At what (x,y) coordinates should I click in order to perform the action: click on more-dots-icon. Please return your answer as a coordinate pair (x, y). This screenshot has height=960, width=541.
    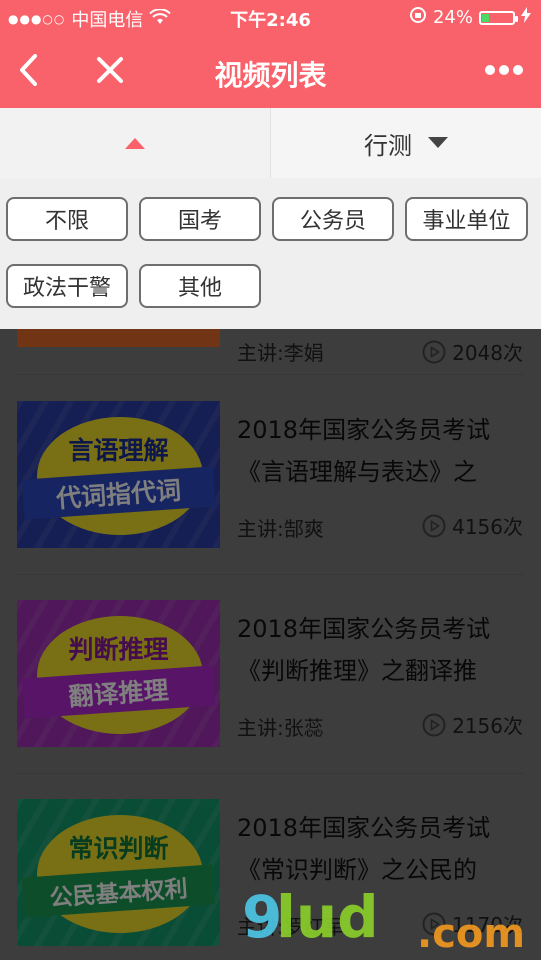
    Looking at the image, I should click on (504, 70).